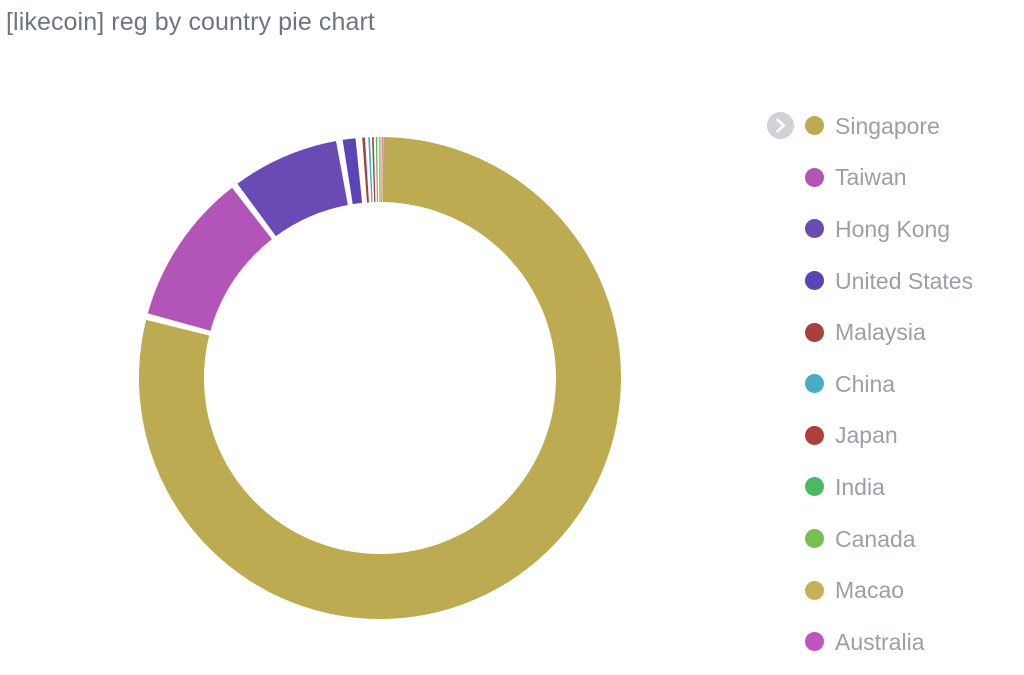 The width and height of the screenshot is (1024, 675). I want to click on donut-slice-macao, so click(381, 169).